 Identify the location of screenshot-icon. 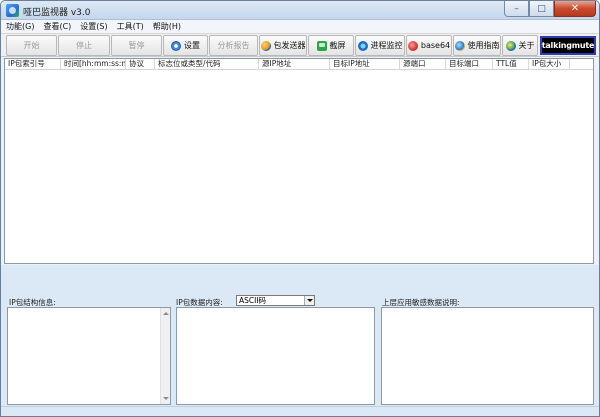
(321, 45).